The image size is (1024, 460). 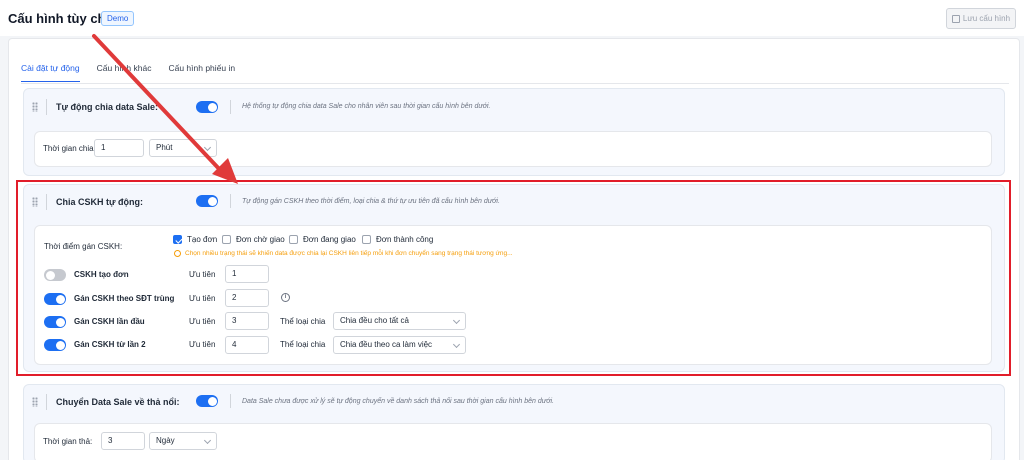 I want to click on demo-badge: Demo, so click(x=118, y=18).